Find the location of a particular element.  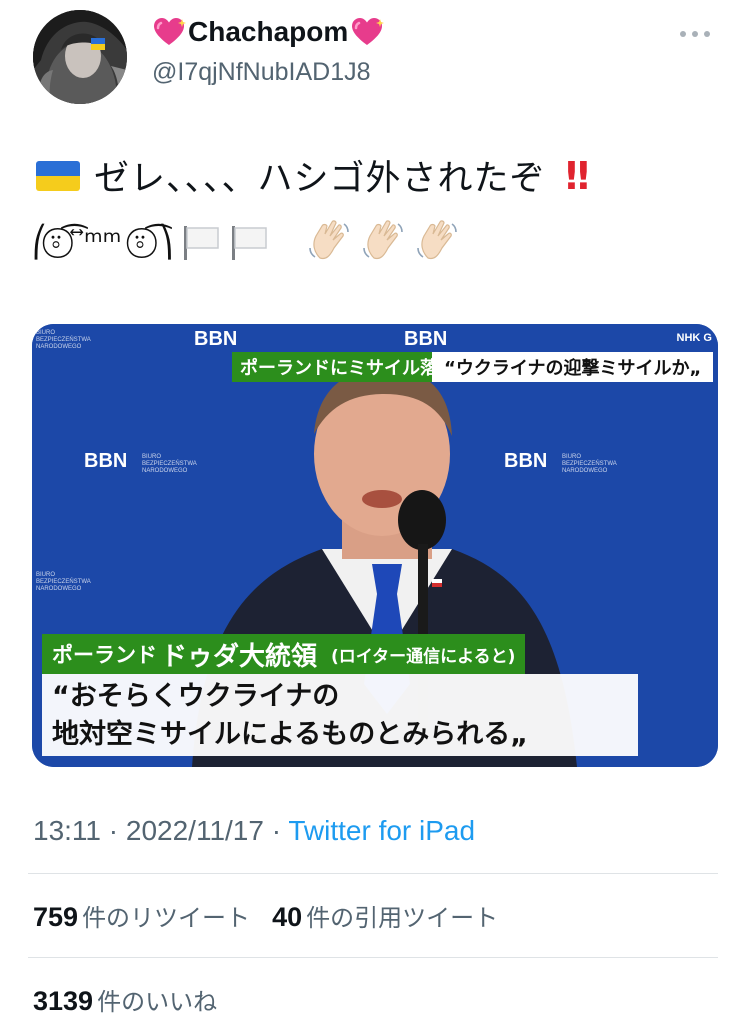

display-name: Chachapom is located at coordinates (268, 31).